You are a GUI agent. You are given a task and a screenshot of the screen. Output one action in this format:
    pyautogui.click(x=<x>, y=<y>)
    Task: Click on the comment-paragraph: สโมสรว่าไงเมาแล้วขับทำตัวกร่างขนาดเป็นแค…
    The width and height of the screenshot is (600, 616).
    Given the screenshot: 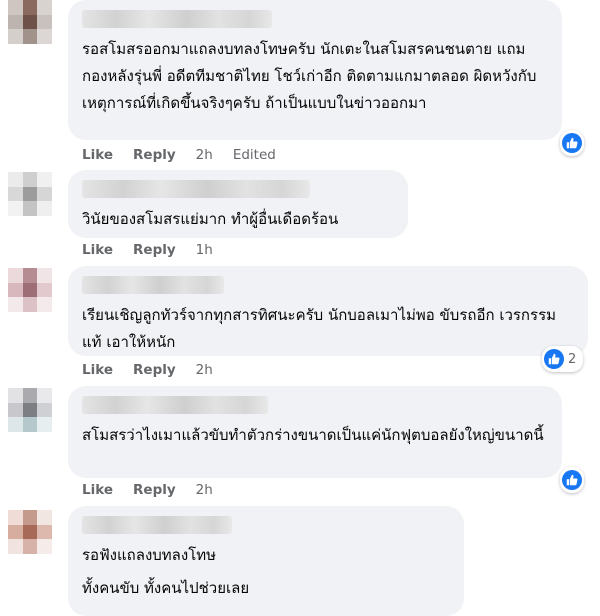 What is the action you would take?
    pyautogui.click(x=313, y=435)
    